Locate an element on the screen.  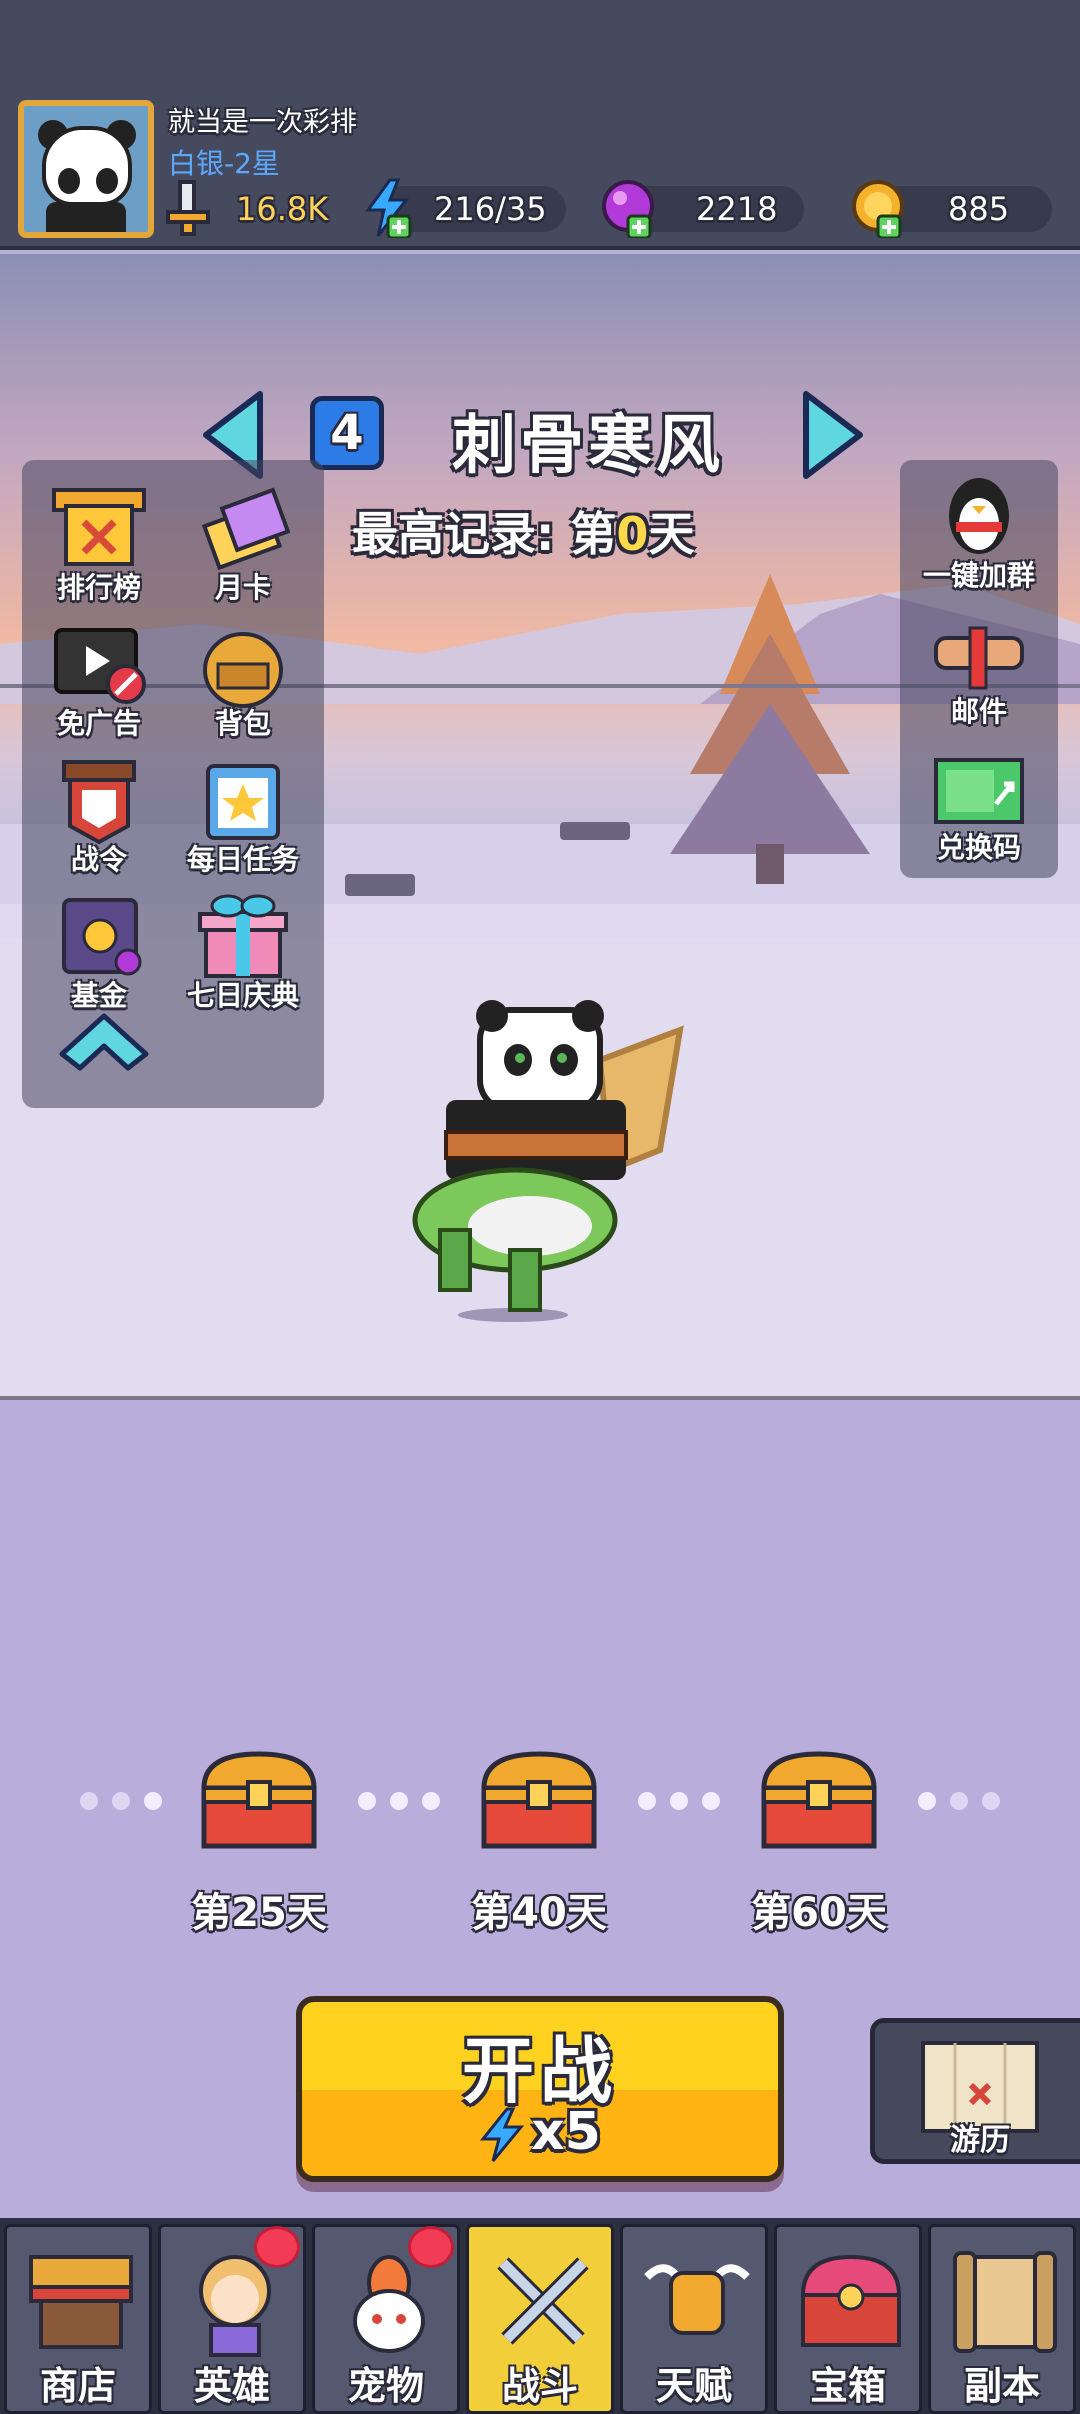
talent-fist-icon is located at coordinates (697, 2299).